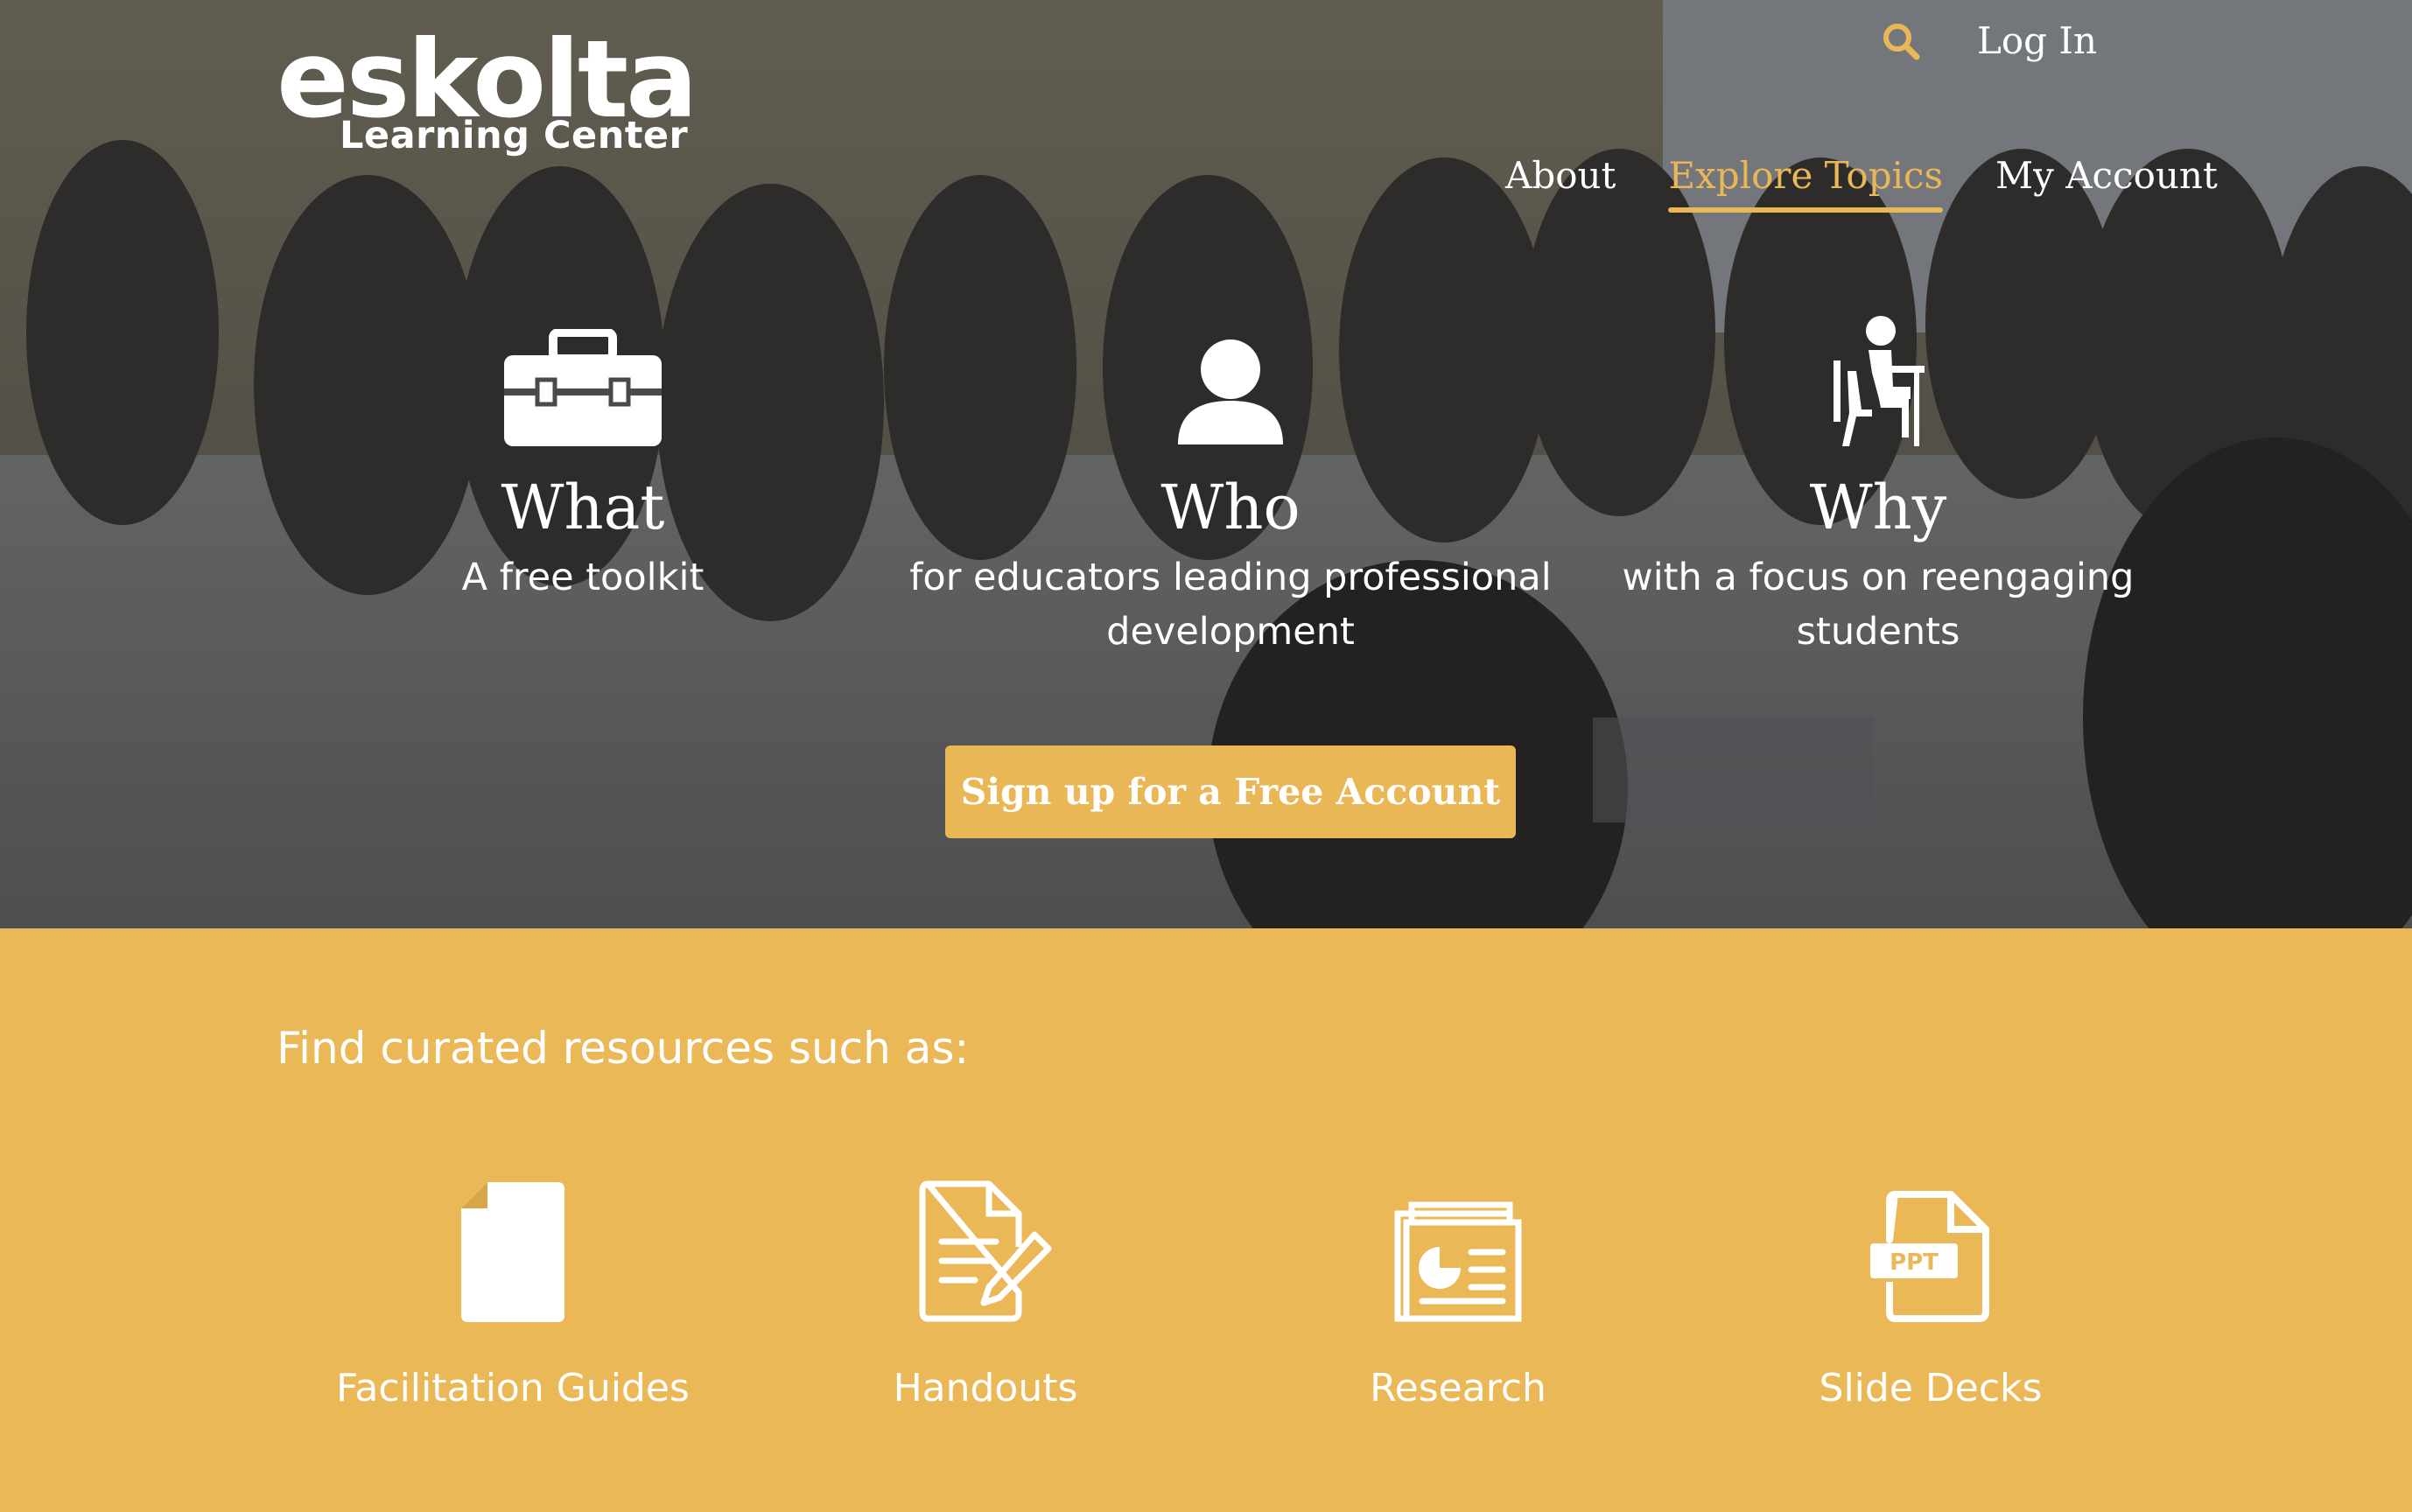 This screenshot has width=2412, height=1512. What do you see at coordinates (1878, 507) in the screenshot?
I see `feature-why-title: Why` at bounding box center [1878, 507].